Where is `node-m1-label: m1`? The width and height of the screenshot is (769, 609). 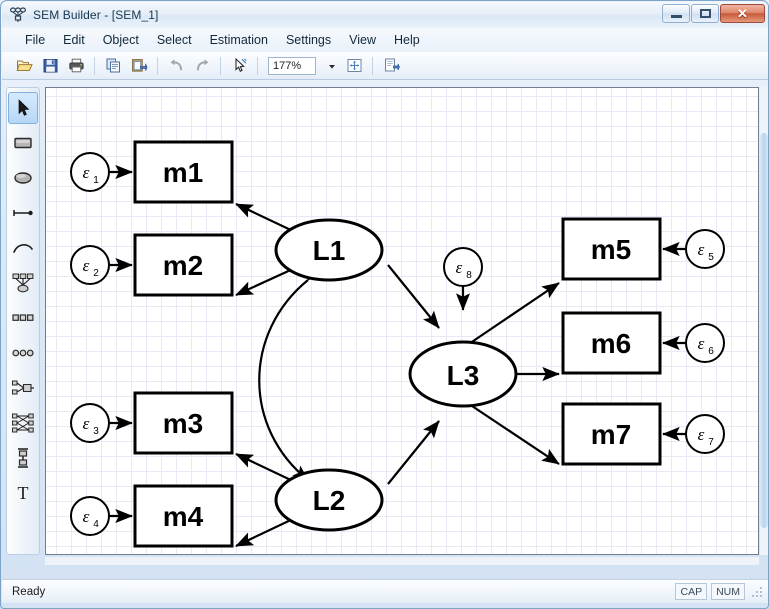
node-m1-label: m1 is located at coordinates (183, 172).